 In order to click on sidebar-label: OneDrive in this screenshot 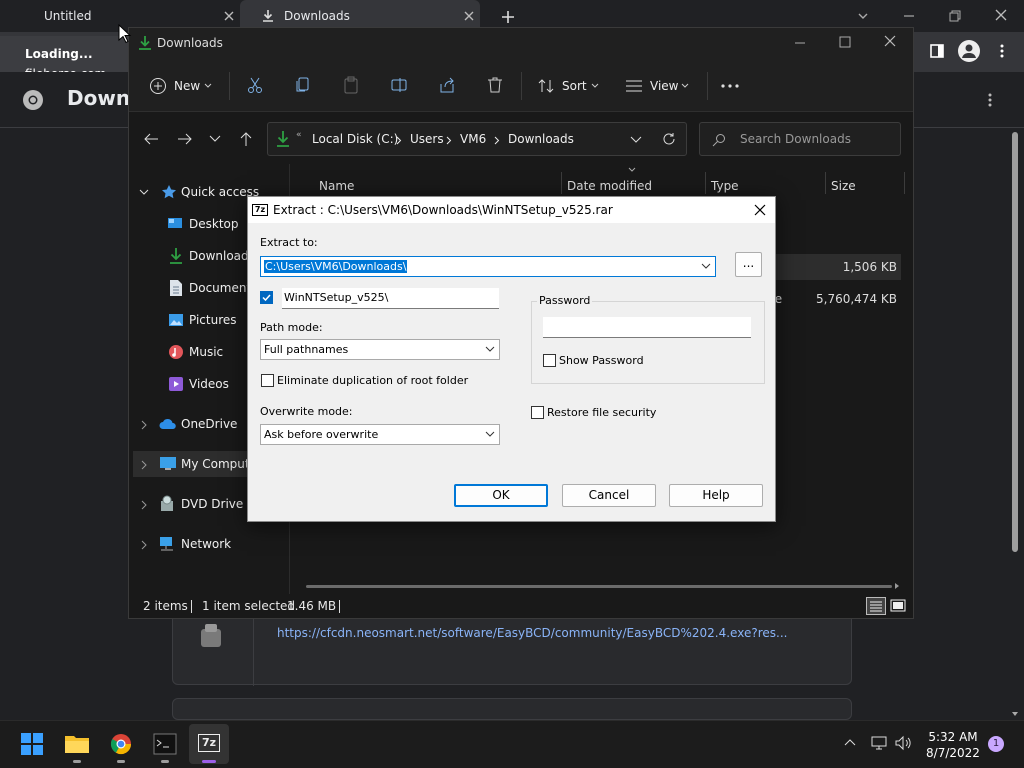, I will do `click(209, 424)`.